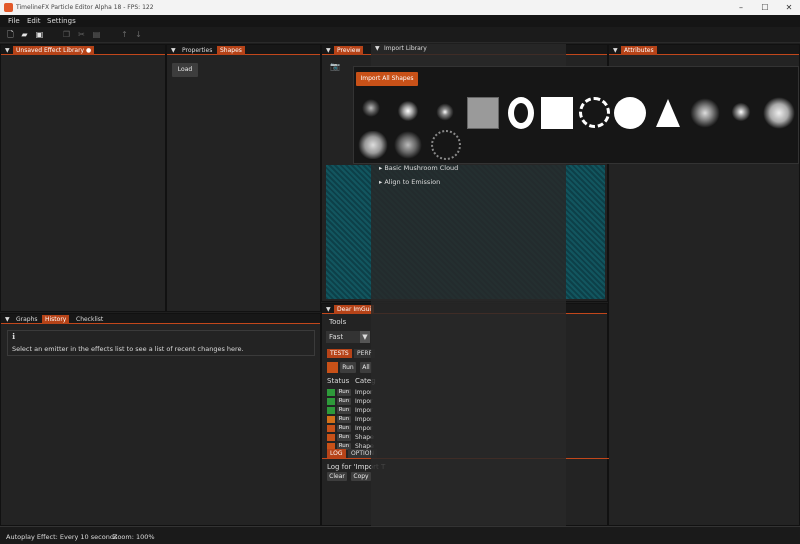 The height and width of the screenshot is (544, 800). What do you see at coordinates (81, 34) in the screenshot?
I see `cut-icon: ✂` at bounding box center [81, 34].